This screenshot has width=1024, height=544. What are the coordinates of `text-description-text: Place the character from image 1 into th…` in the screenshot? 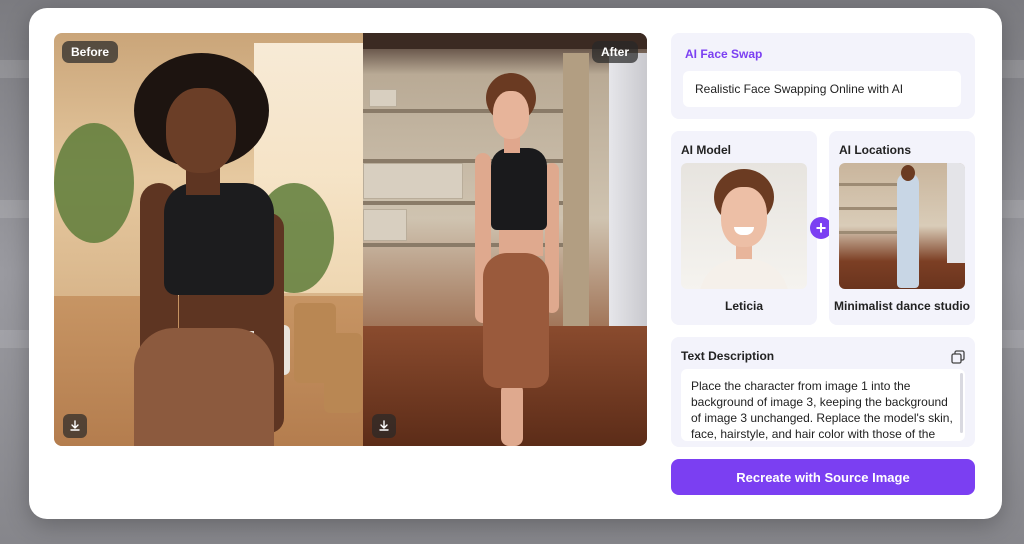 It's located at (822, 410).